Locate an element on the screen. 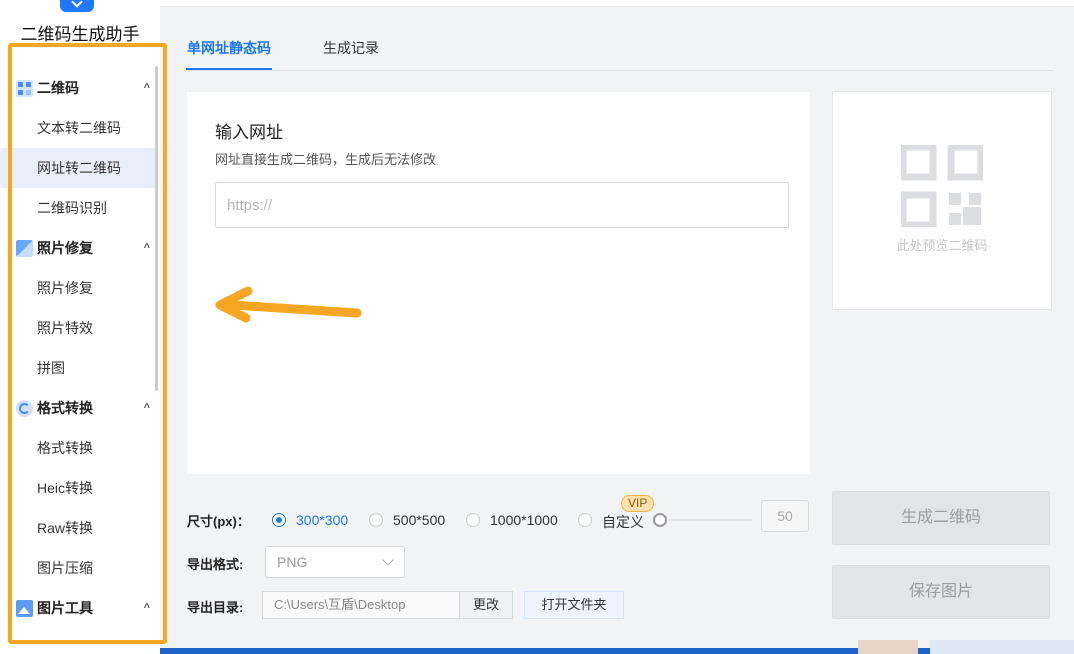 This screenshot has height=654, width=1074. sidebar-group-format-convert: 格式转换 ^ is located at coordinates (83, 408).